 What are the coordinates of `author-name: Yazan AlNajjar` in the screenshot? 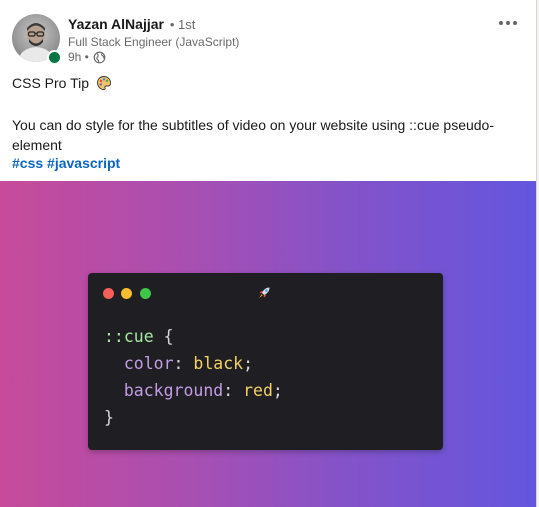 It's located at (116, 24).